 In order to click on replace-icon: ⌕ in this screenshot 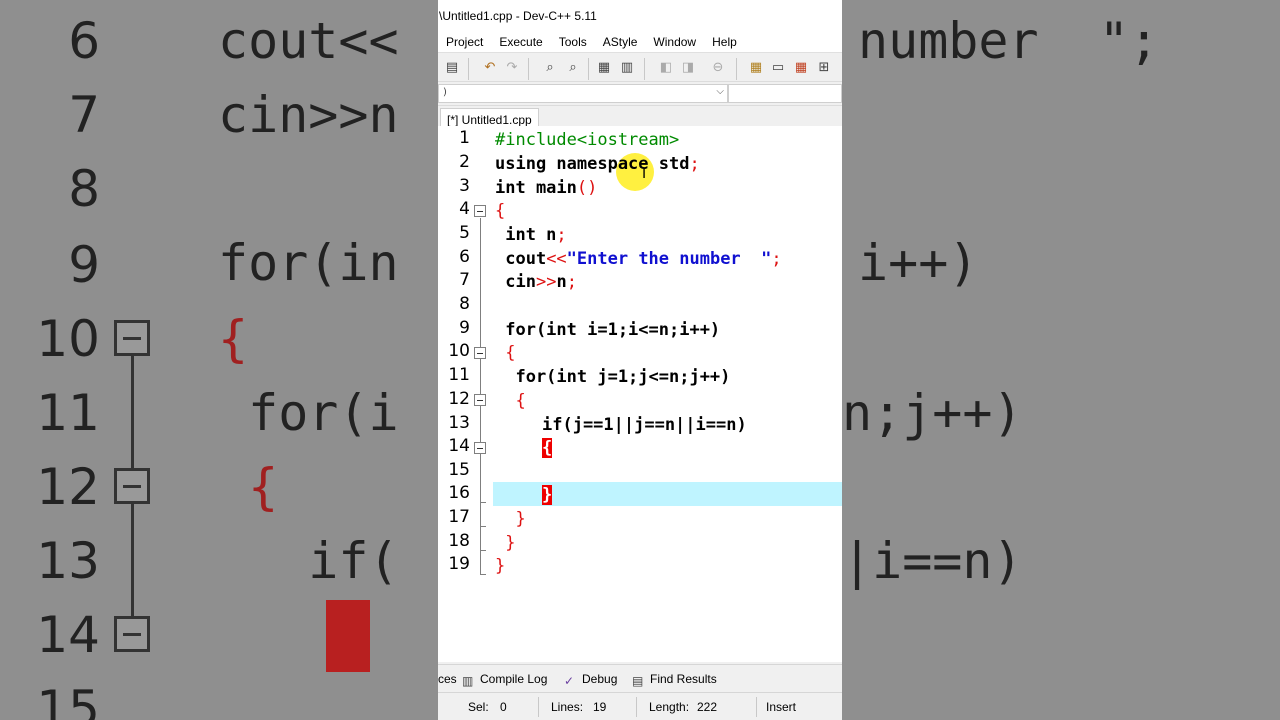, I will do `click(573, 68)`.